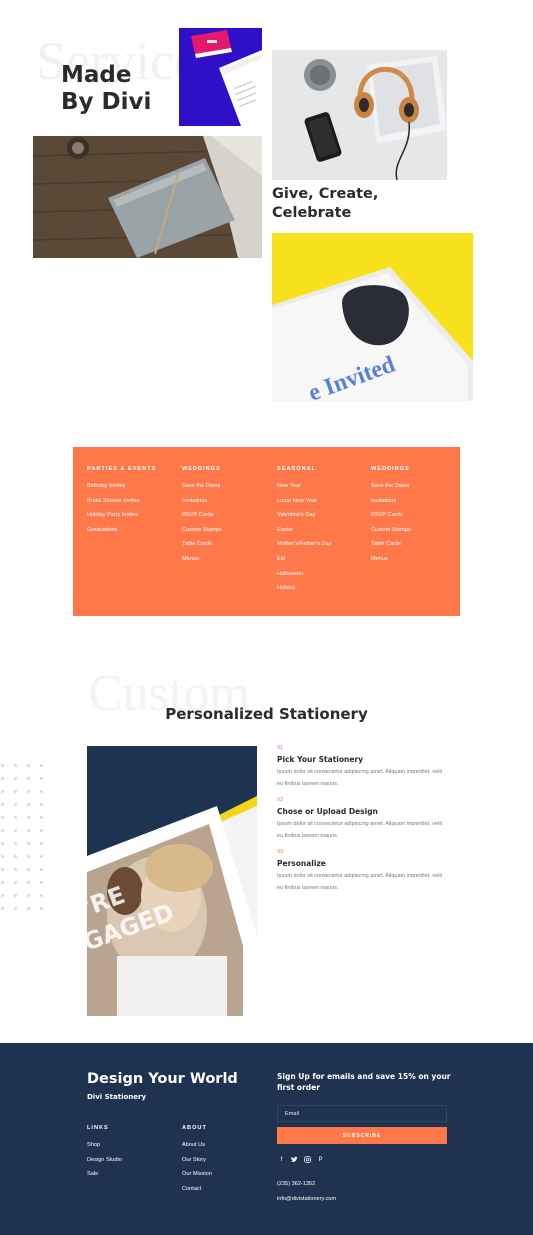 This screenshot has height=1235, width=533. What do you see at coordinates (296, 1184) in the screenshot?
I see `footer-phone: (235) 362-1352` at bounding box center [296, 1184].